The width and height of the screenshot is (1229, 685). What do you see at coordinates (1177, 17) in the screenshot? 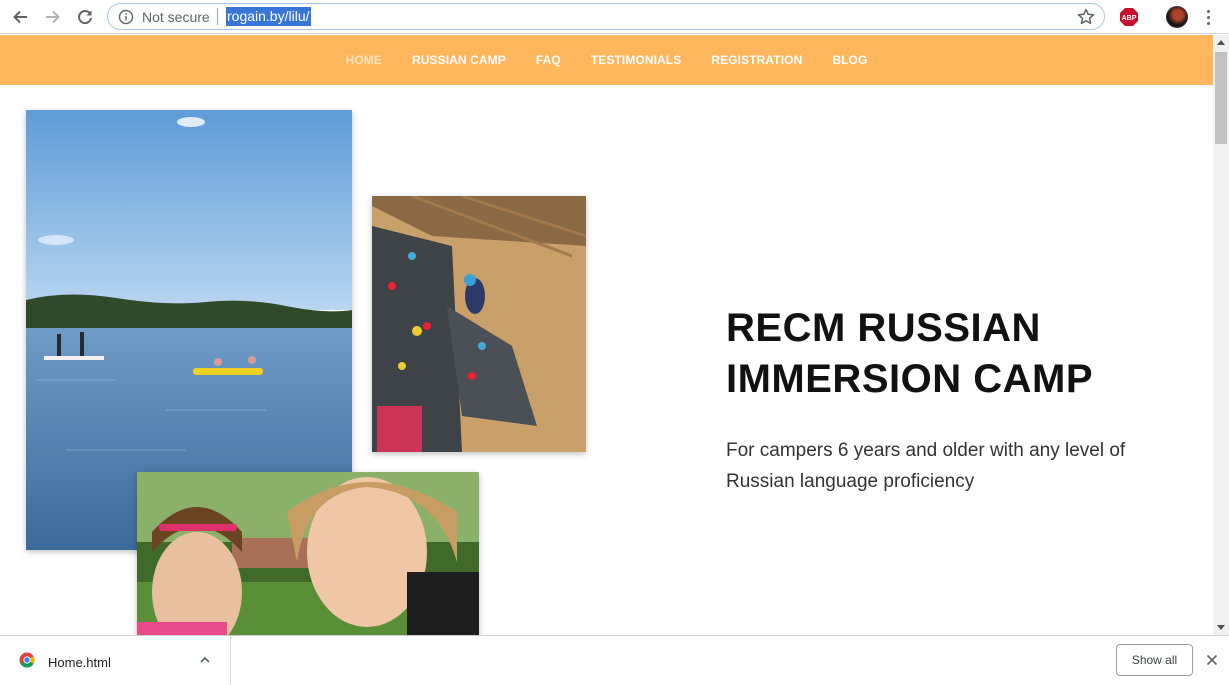
I see `profile-avatar` at bounding box center [1177, 17].